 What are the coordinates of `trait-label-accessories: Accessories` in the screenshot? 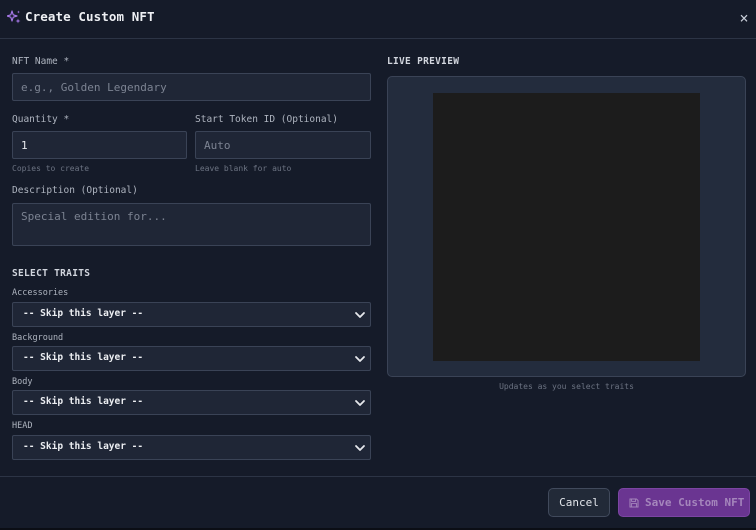 It's located at (40, 293).